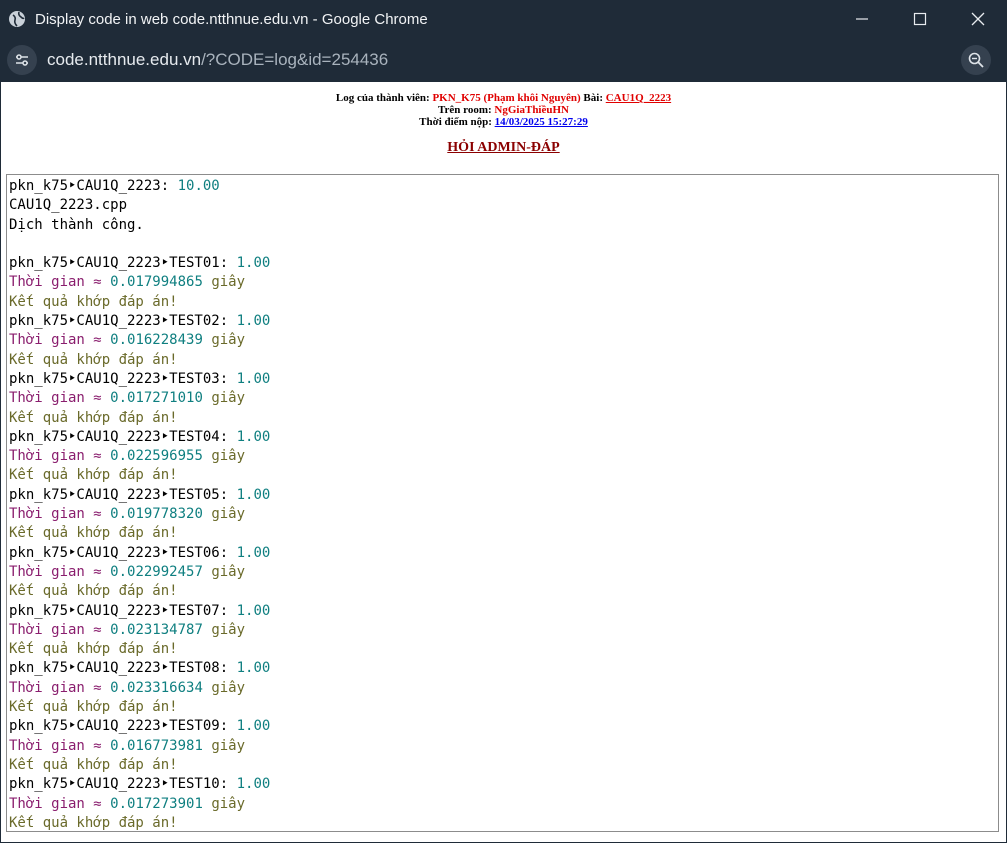 This screenshot has width=1007, height=843. Describe the element at coordinates (156, 745) in the screenshot. I see `test-time: 0.016773981` at that location.